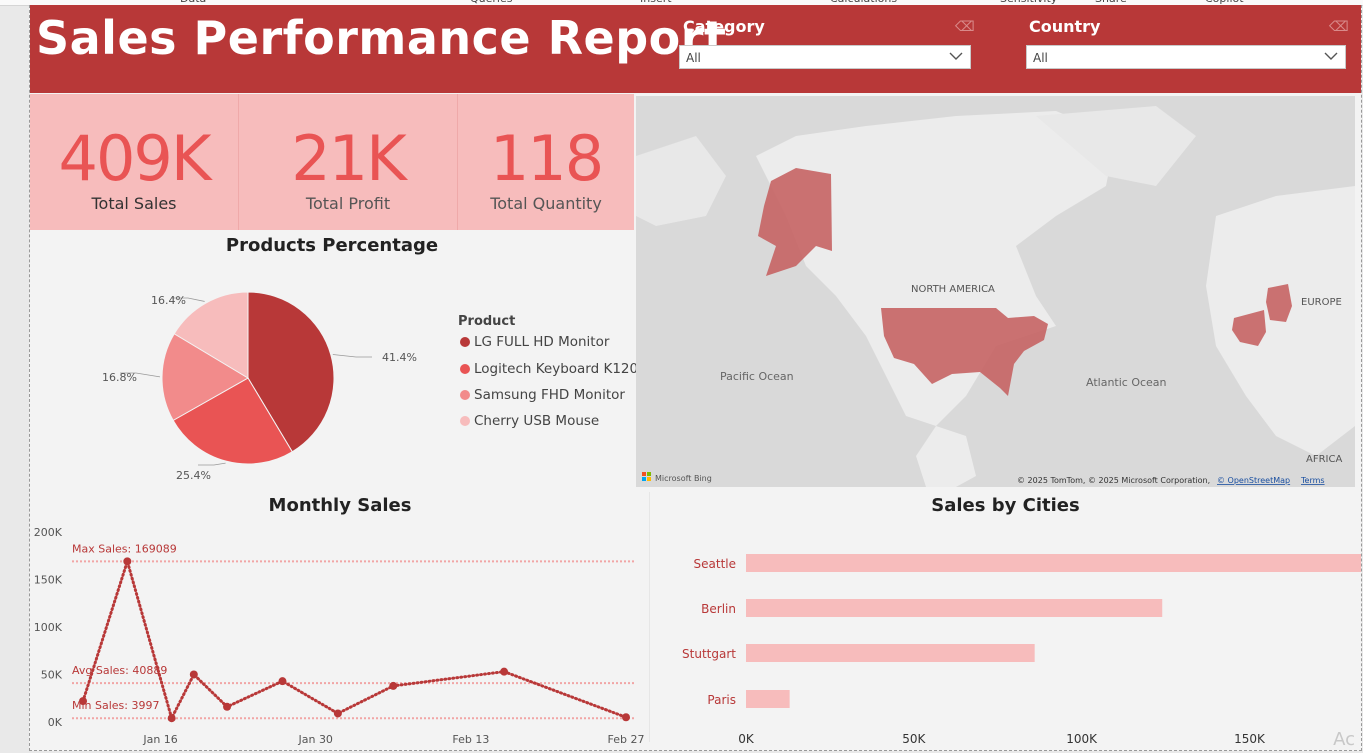 This screenshot has width=1363, height=753. Describe the element at coordinates (683, 478) in the screenshot. I see `map-provider: Microsoft Bing` at that location.